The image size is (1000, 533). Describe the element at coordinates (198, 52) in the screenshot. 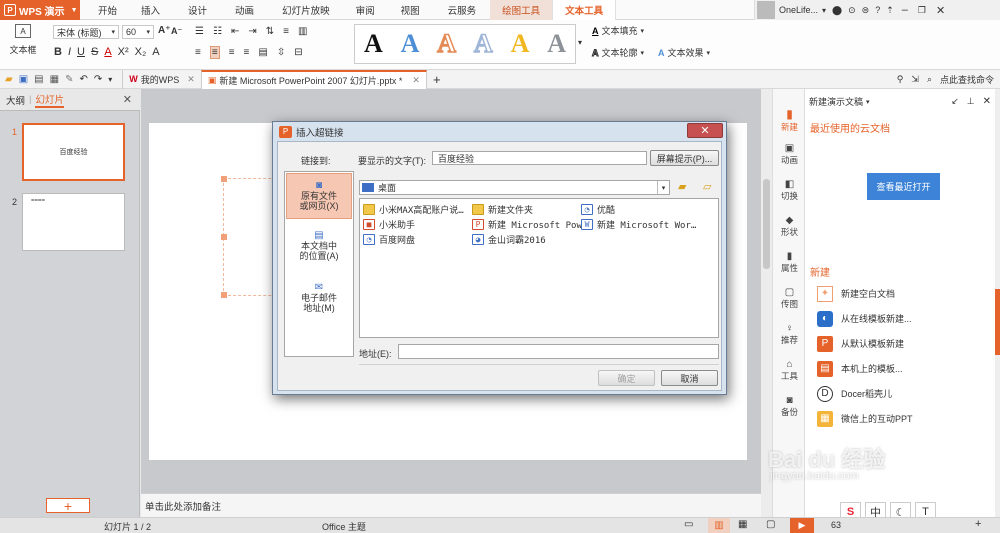

I see `align-left-icon: ≡` at that location.